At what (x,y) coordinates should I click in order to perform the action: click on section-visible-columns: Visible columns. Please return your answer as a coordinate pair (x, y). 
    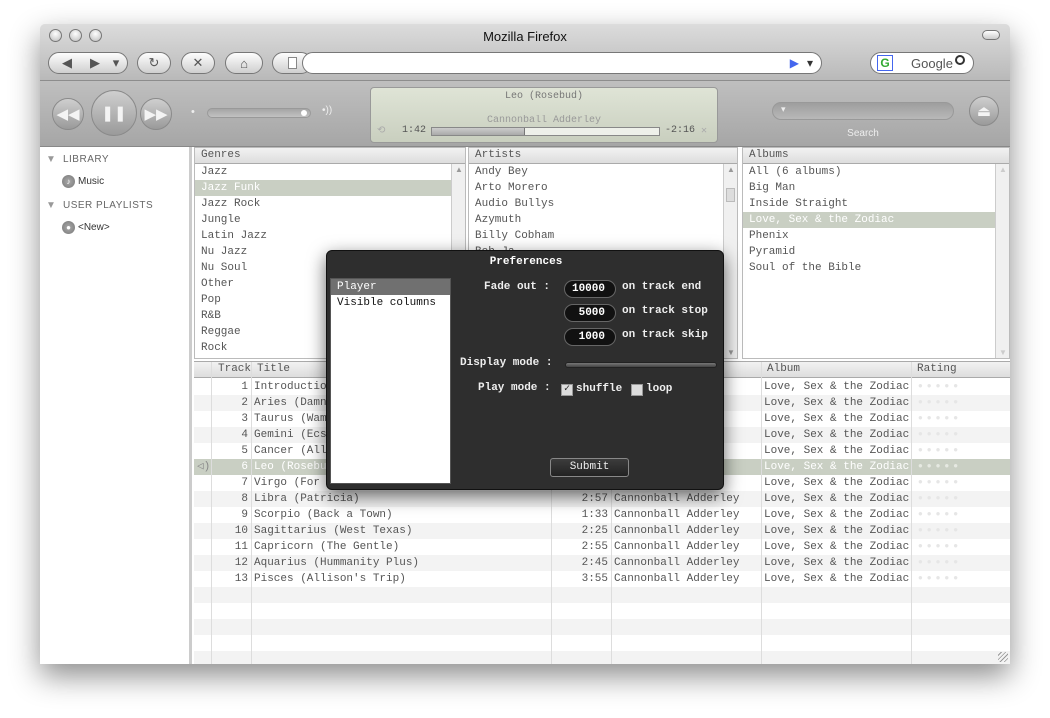
    Looking at the image, I should click on (390, 303).